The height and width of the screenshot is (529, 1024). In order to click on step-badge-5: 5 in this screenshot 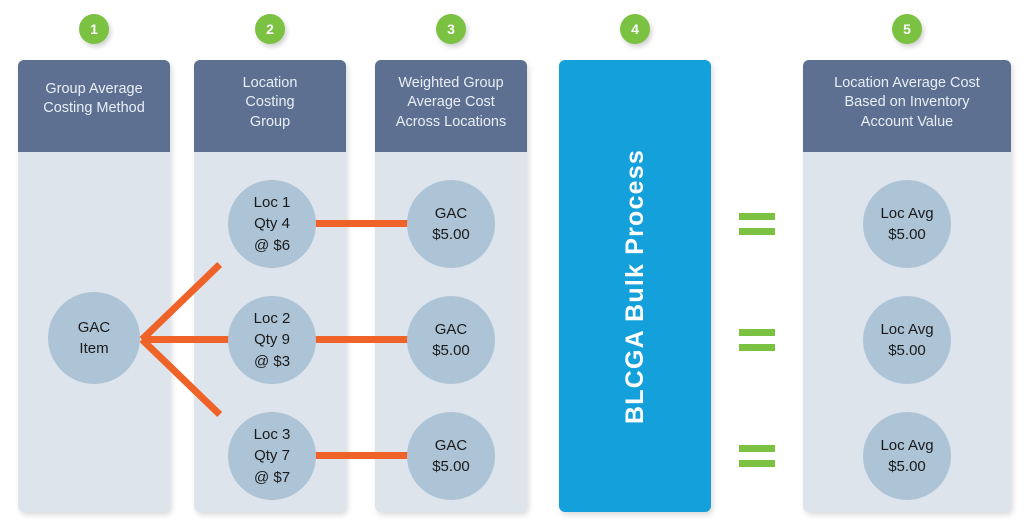, I will do `click(907, 29)`.